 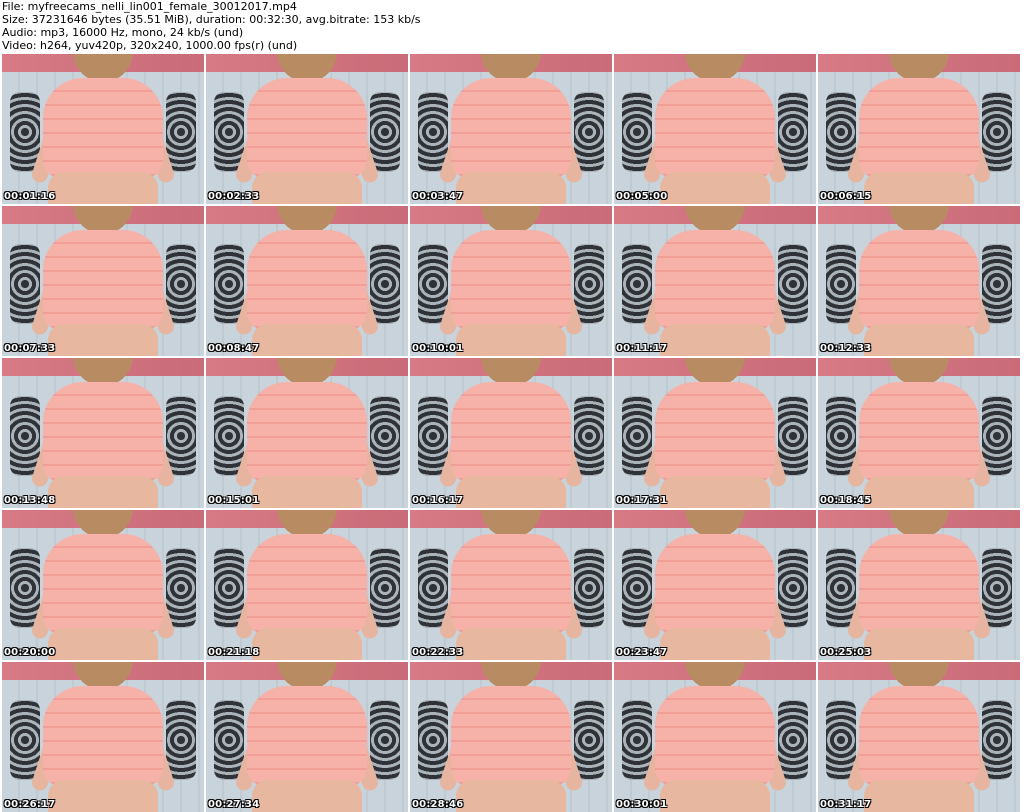 I want to click on timestamp-label: 00:26:17, so click(x=30, y=804).